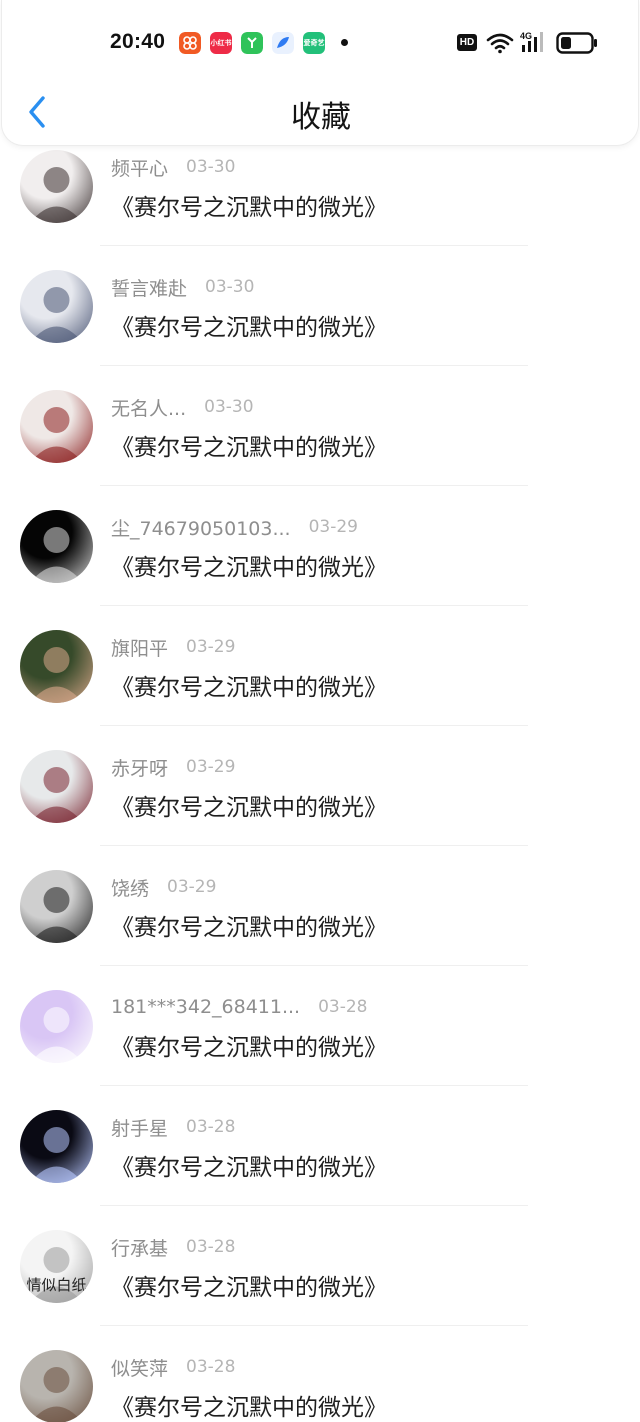  What do you see at coordinates (500, 45) in the screenshot?
I see `wifi-icon` at bounding box center [500, 45].